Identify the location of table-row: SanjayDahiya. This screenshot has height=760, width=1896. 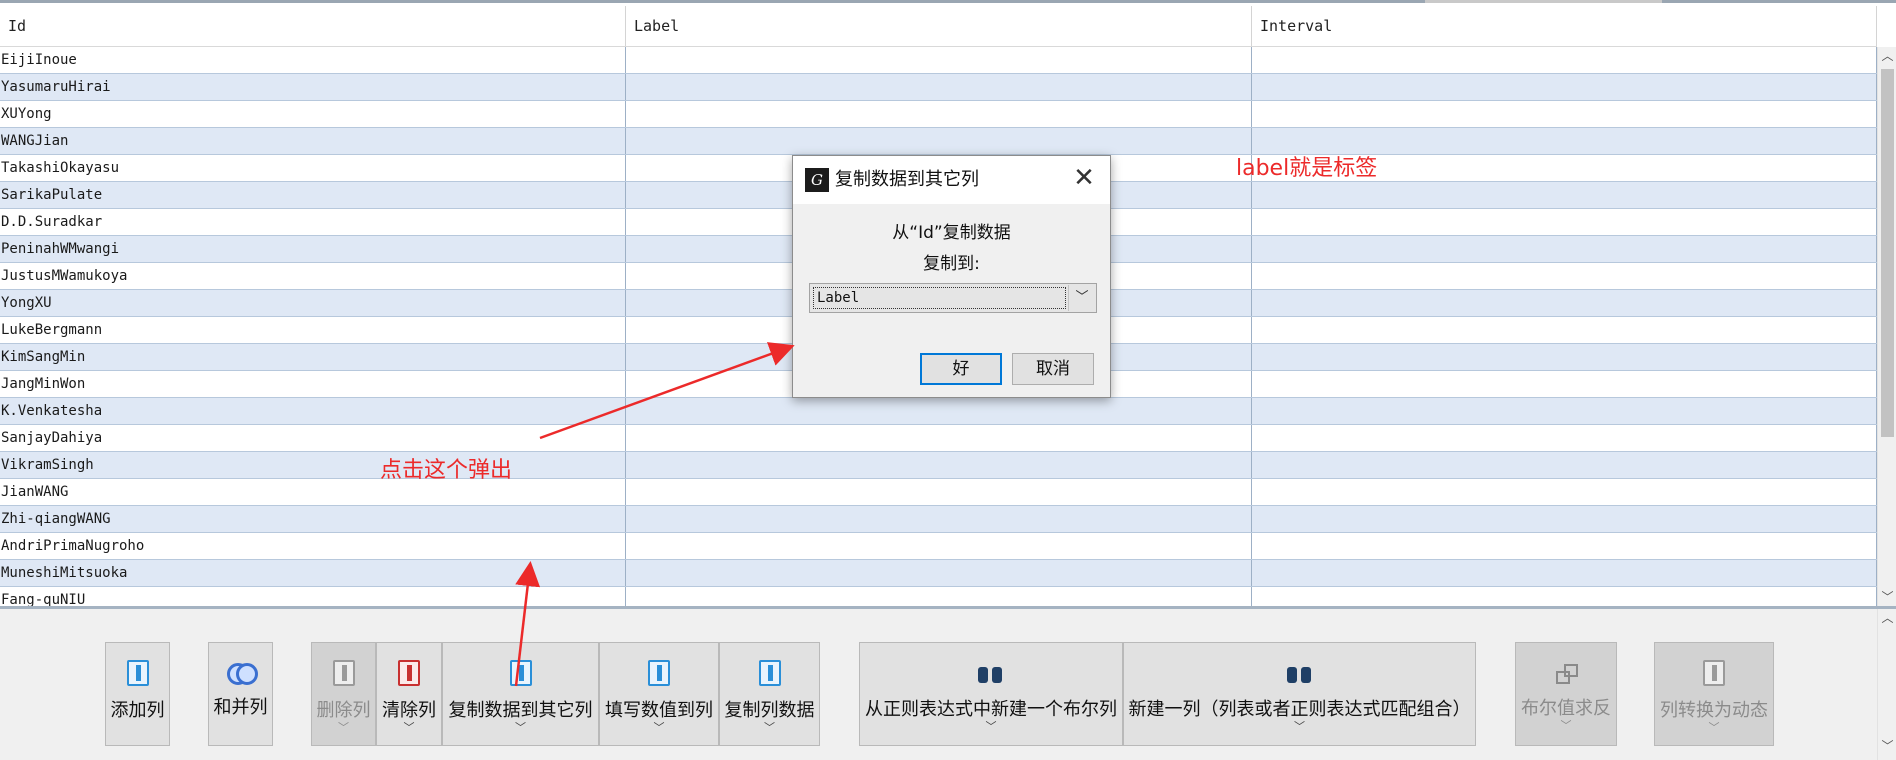
(938, 438).